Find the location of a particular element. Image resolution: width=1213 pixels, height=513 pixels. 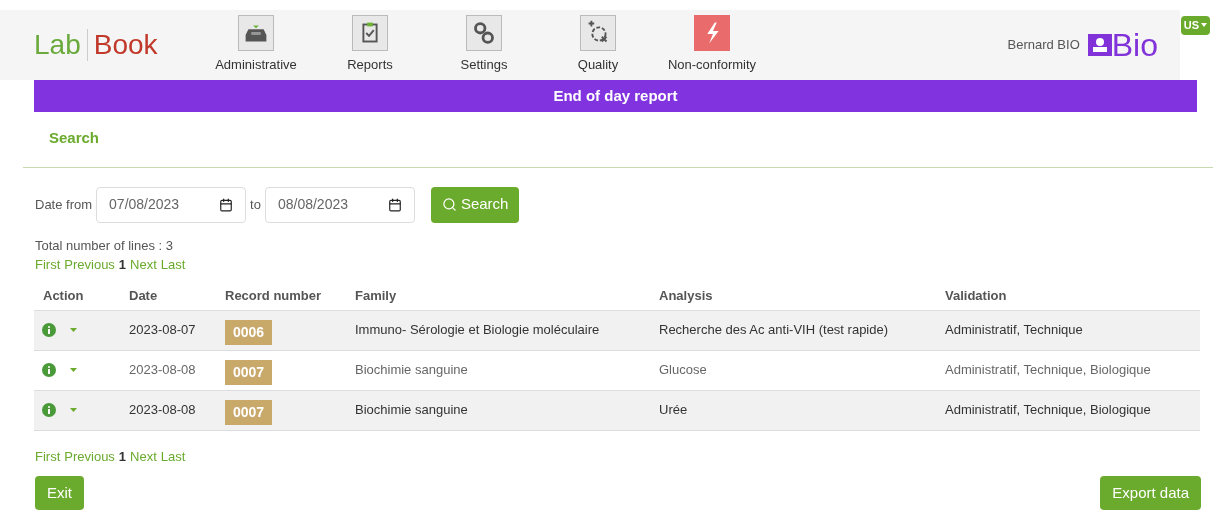

crosshair-icon is located at coordinates (598, 33).